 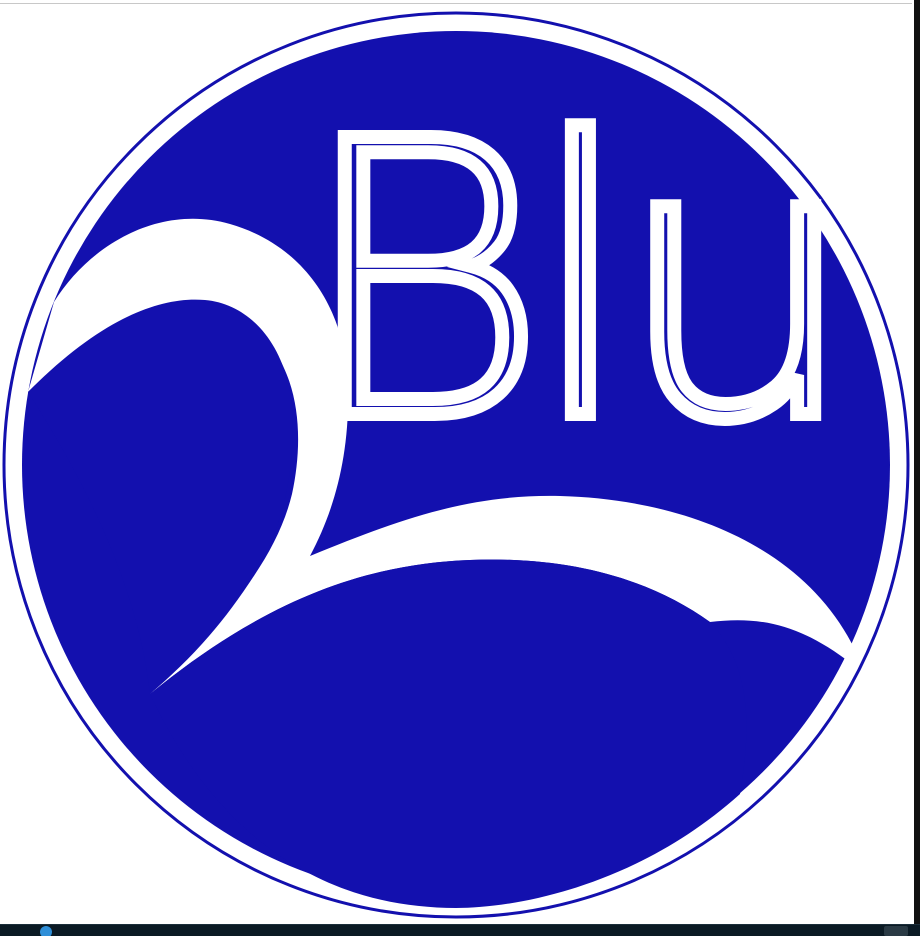 What do you see at coordinates (917, 462) in the screenshot?
I see `window-right-edge` at bounding box center [917, 462].